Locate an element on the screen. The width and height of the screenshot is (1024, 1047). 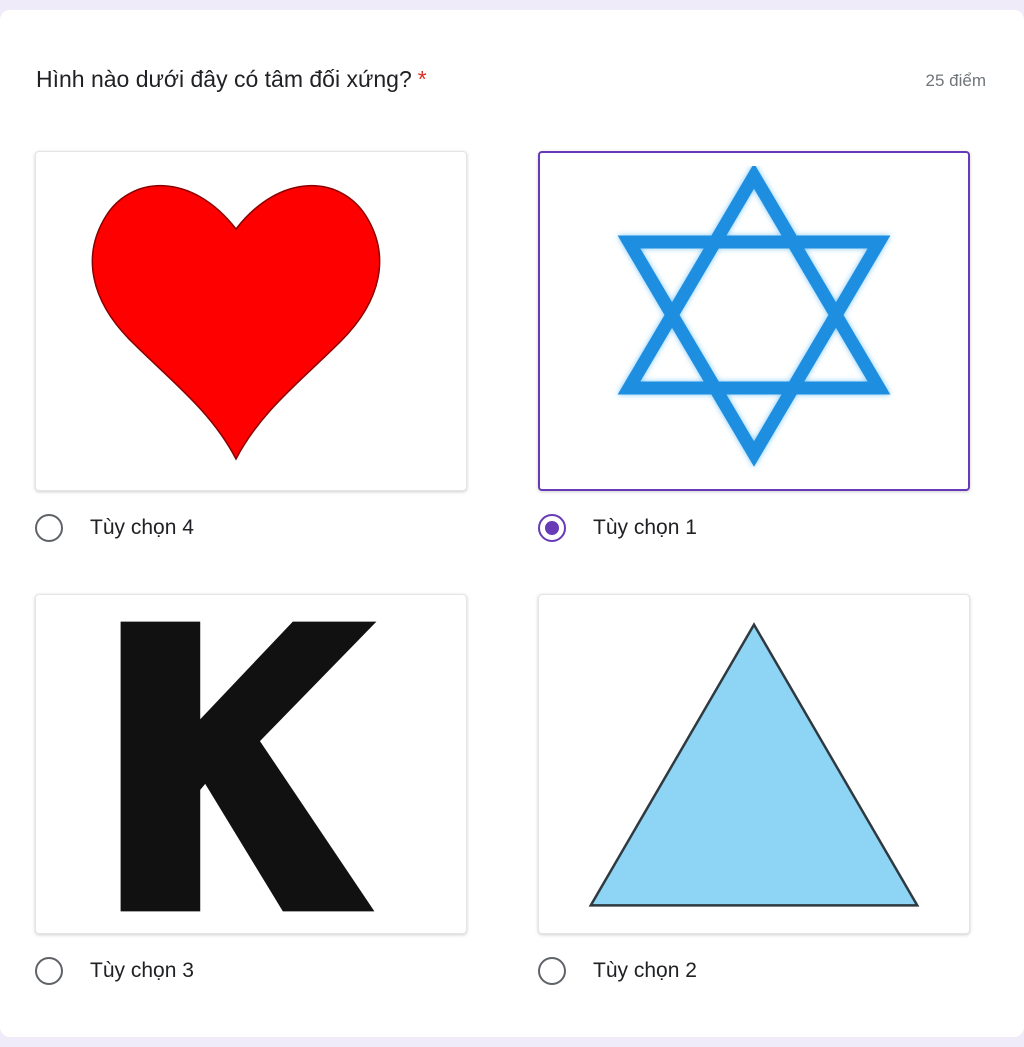
radio-button-selected is located at coordinates (552, 528).